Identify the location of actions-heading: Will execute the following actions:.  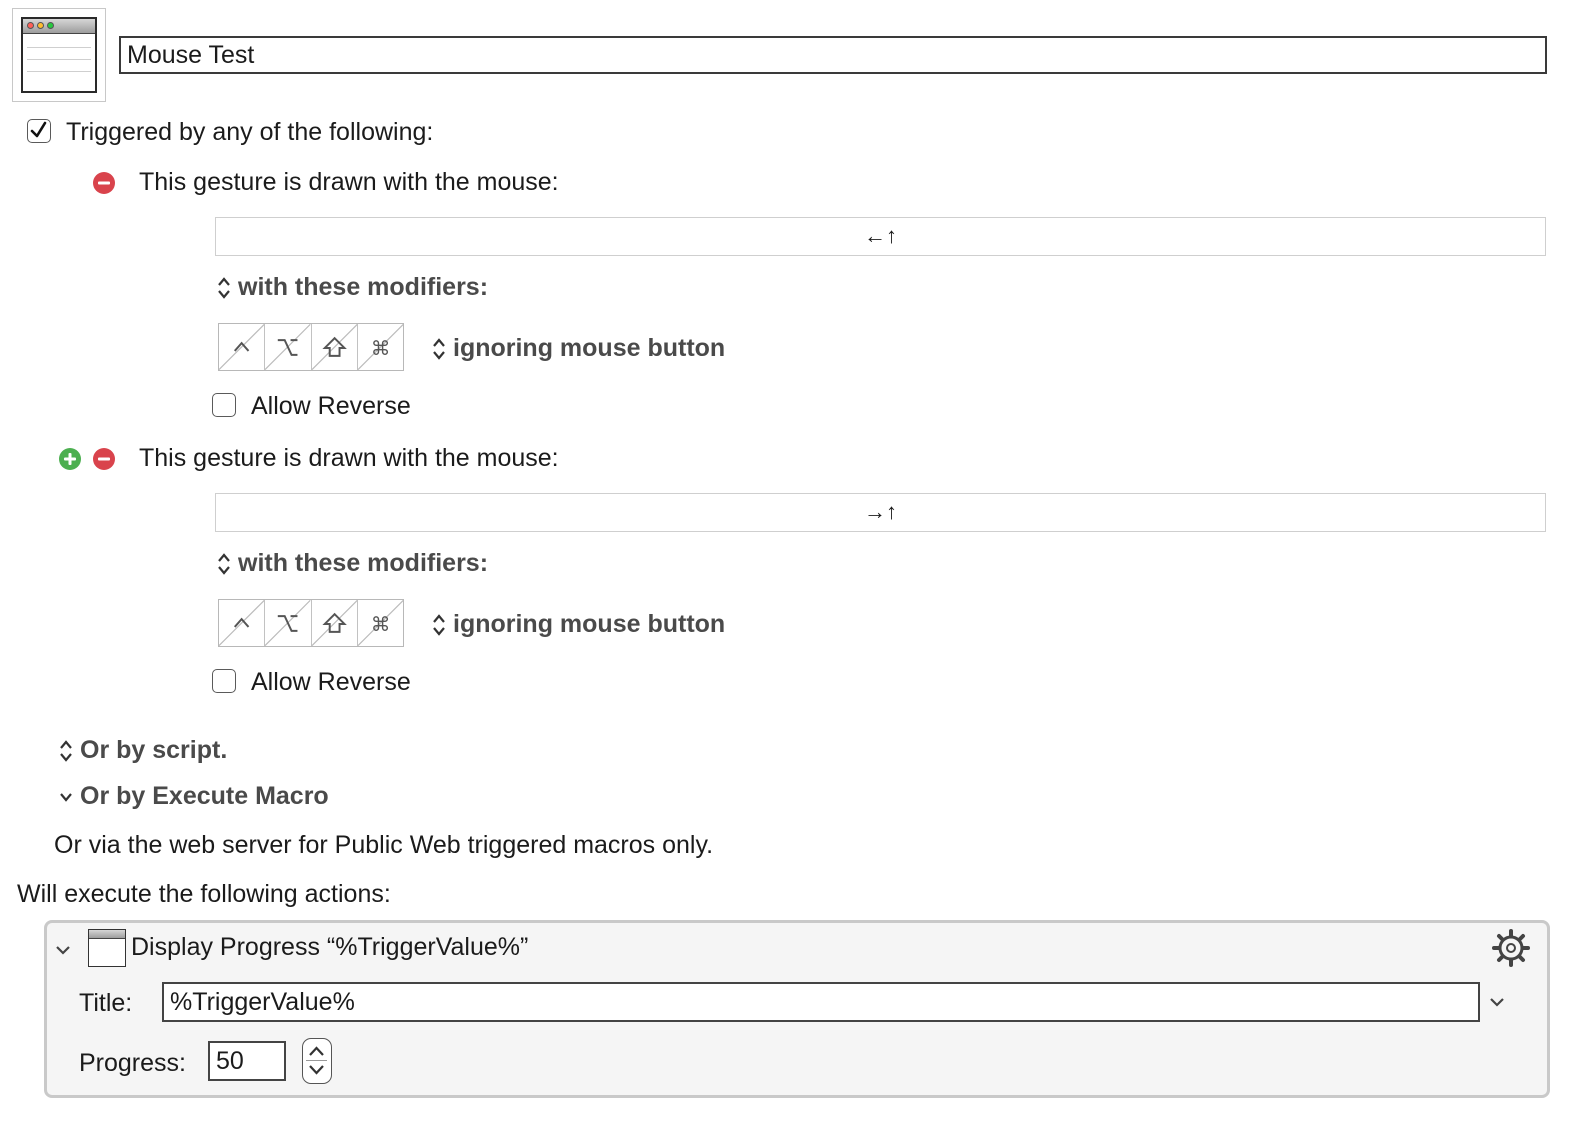
(204, 894).